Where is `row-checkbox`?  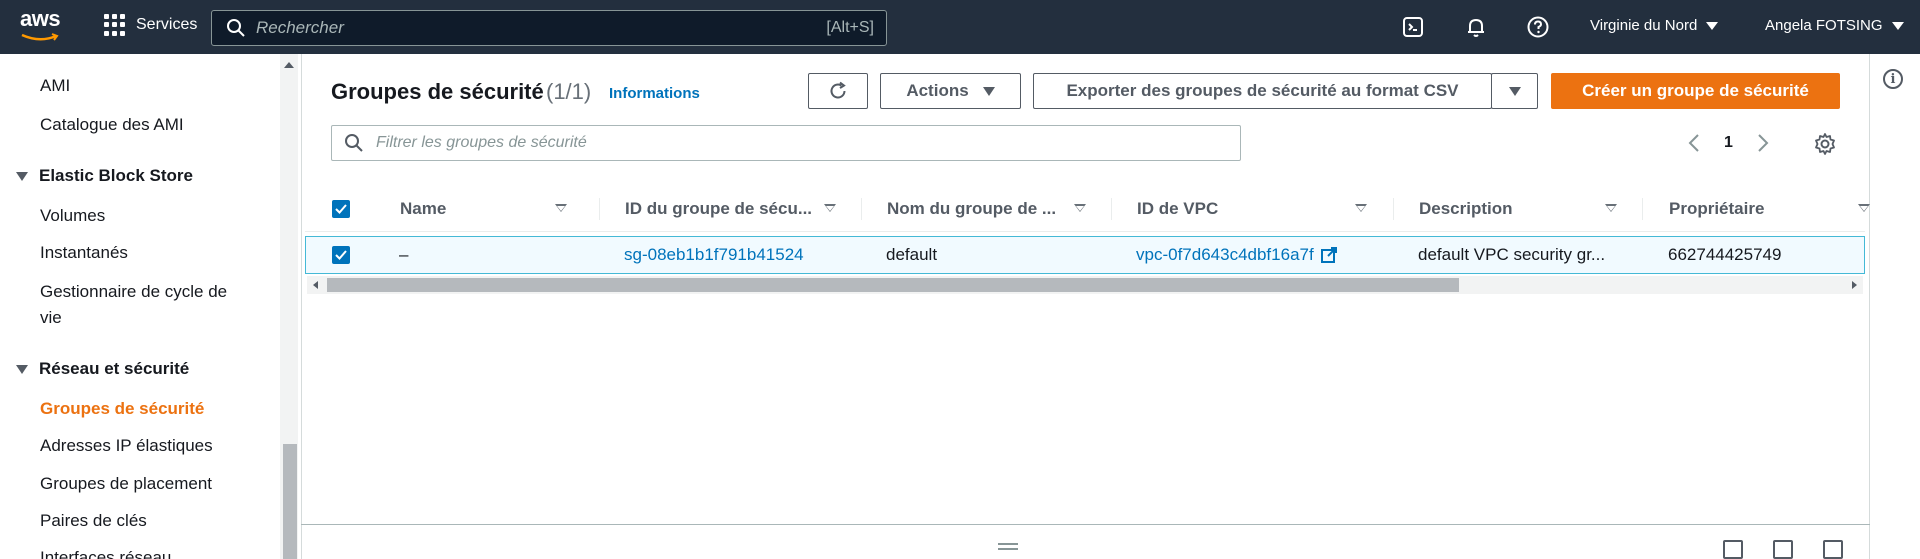
row-checkbox is located at coordinates (341, 255).